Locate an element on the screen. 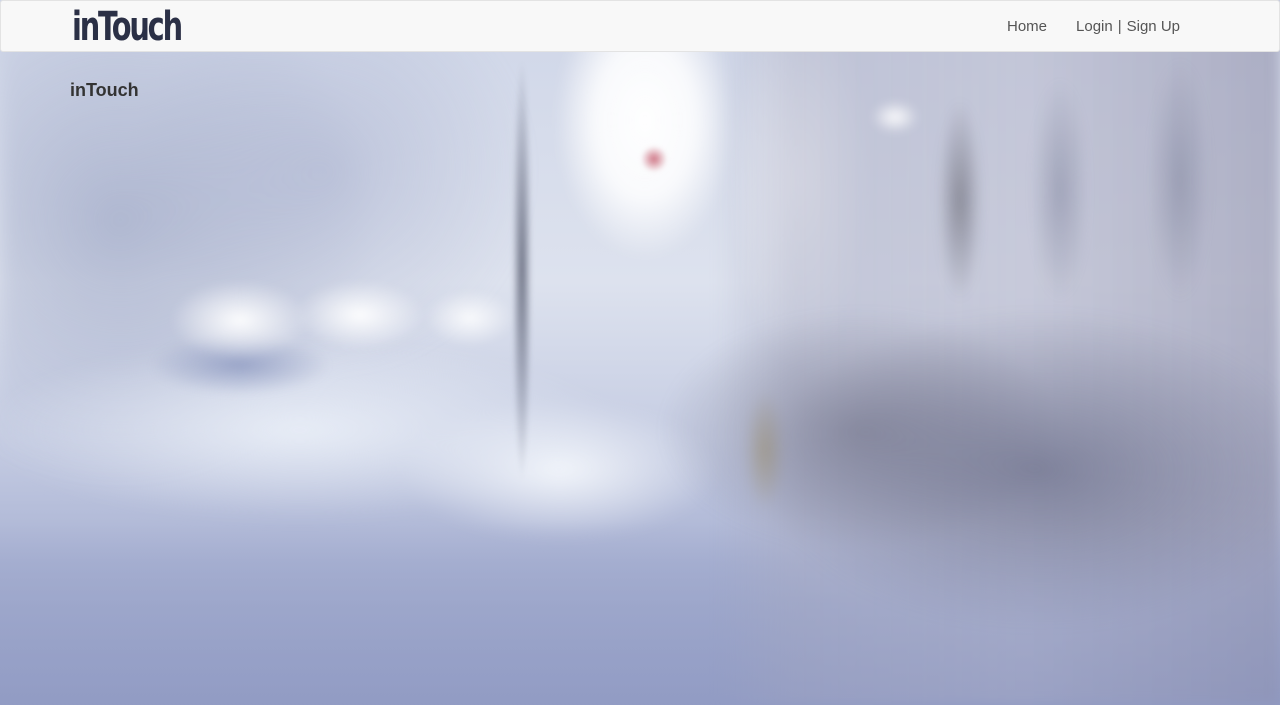 The width and height of the screenshot is (1280, 705). nav-home-link: Home is located at coordinates (1027, 26).